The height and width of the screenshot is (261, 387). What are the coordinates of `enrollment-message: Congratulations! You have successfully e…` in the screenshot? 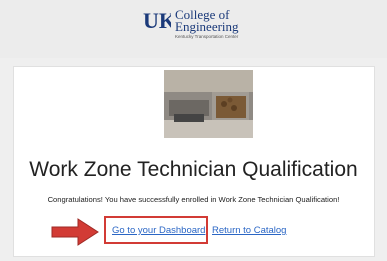 It's located at (193, 199).